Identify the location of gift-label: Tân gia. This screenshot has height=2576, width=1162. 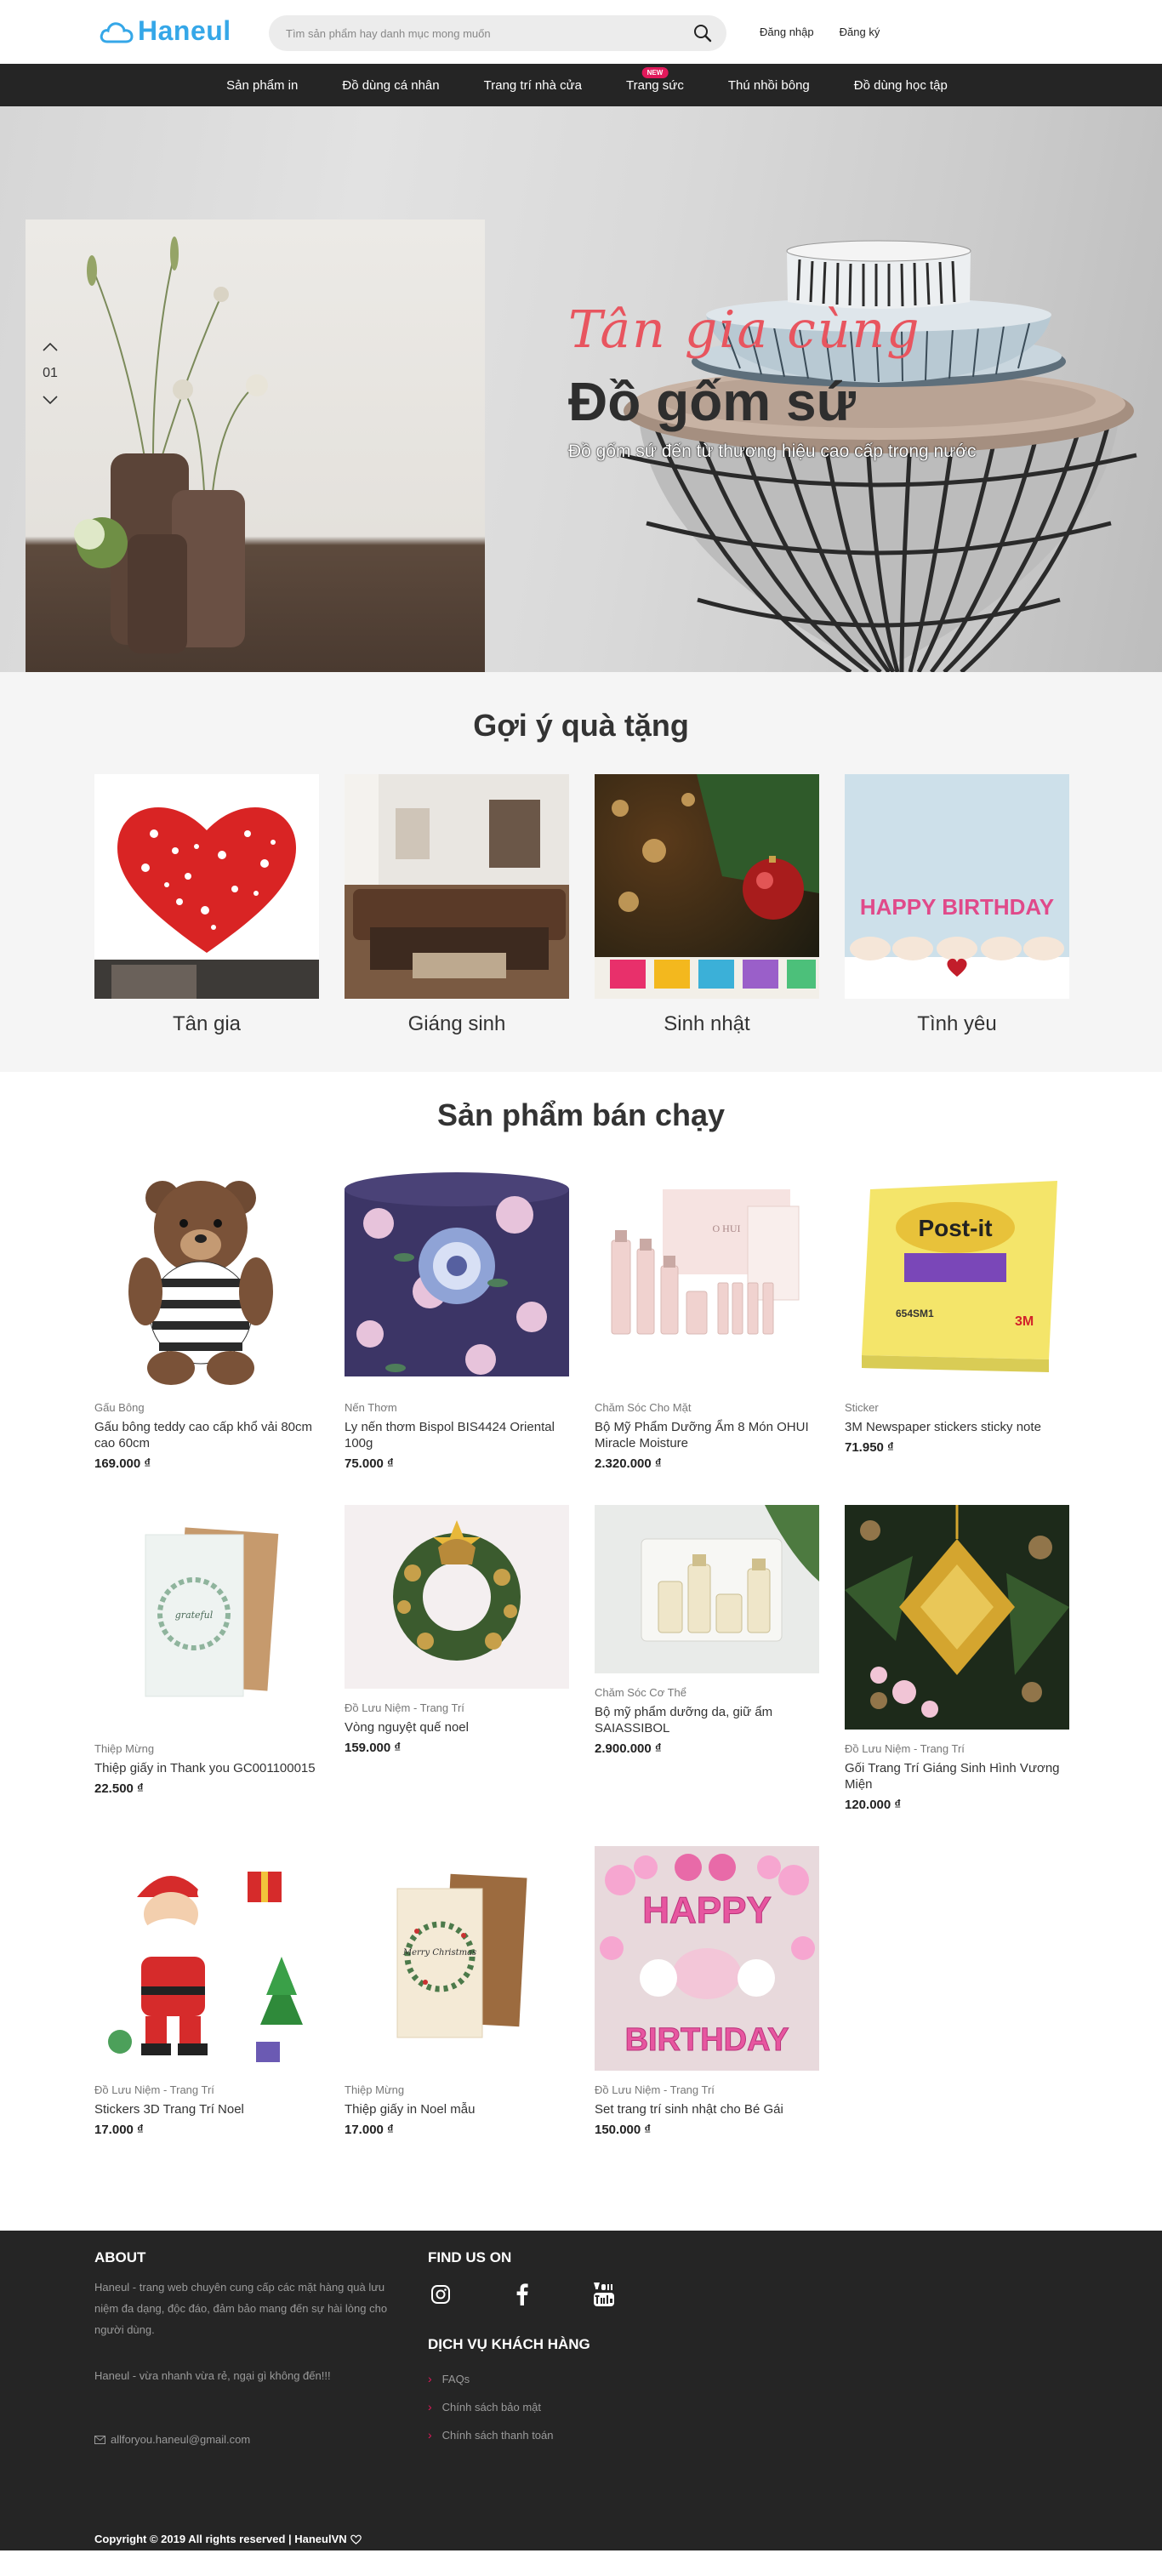
(207, 1023).